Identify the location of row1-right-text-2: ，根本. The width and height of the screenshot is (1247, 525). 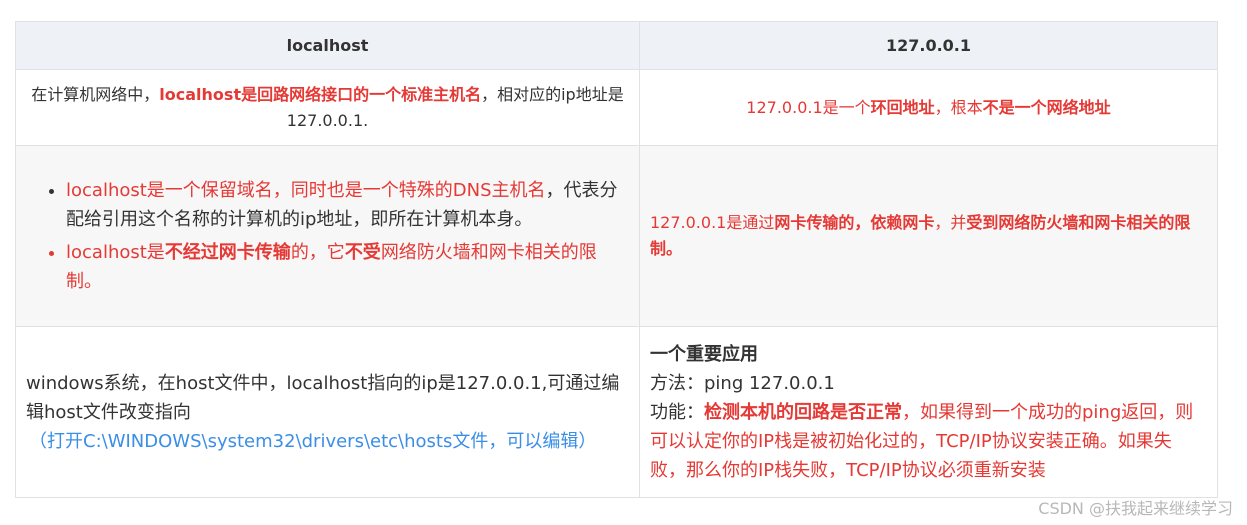
(958, 107).